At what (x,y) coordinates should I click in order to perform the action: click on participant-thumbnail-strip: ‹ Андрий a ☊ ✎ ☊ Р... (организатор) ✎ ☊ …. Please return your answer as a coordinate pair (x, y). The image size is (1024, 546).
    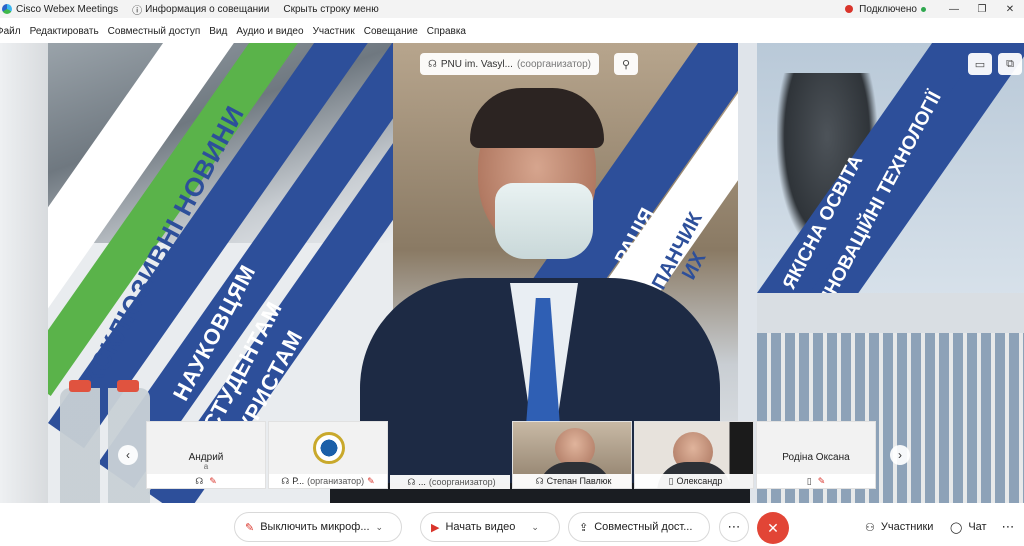
    Looking at the image, I should click on (514, 455).